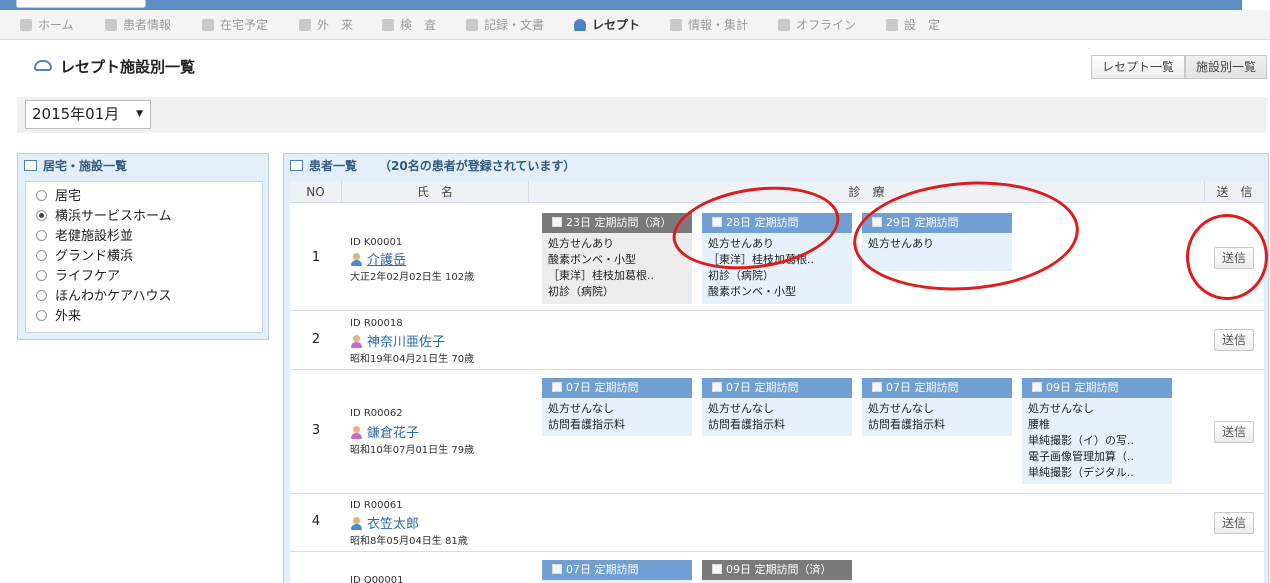 This screenshot has height=583, width=1270. I want to click on patient-name-link: 衣笠太郎, so click(384, 522).